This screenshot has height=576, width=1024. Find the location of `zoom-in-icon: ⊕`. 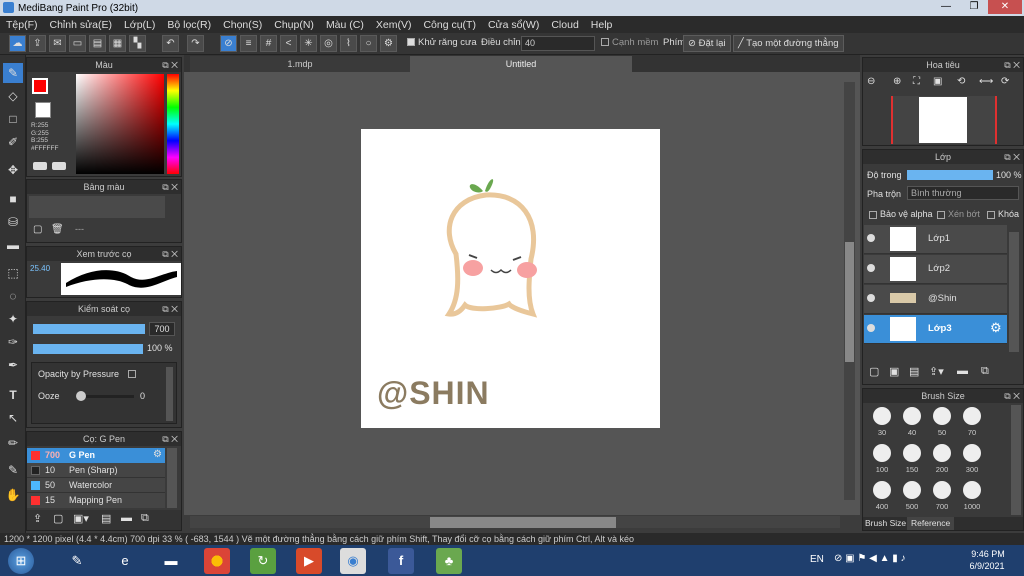

zoom-in-icon: ⊕ is located at coordinates (897, 81).